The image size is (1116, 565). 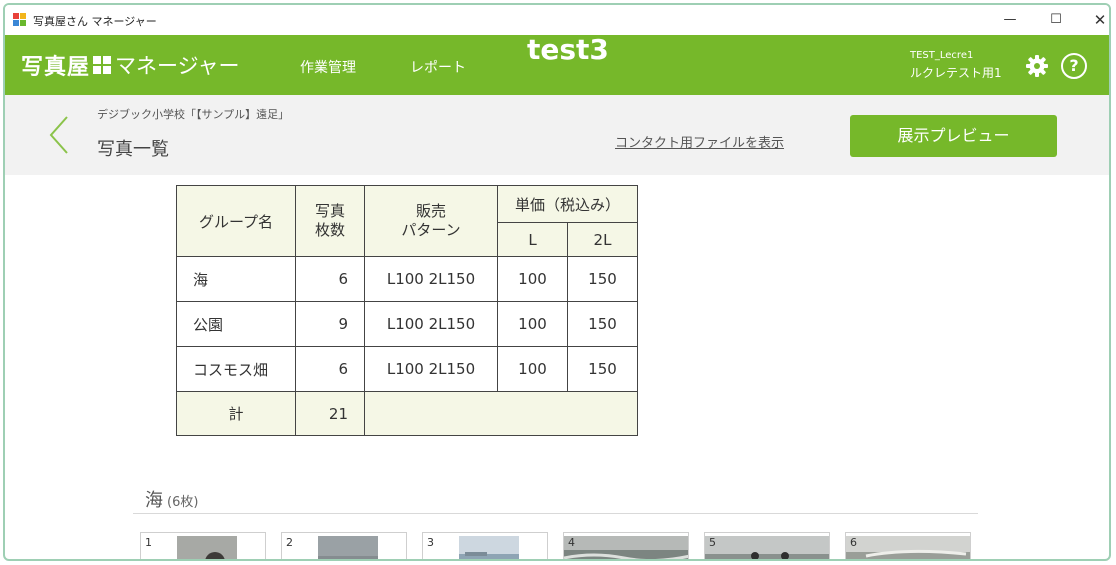 I want to click on section-photo-count: (6枚), so click(x=183, y=502).